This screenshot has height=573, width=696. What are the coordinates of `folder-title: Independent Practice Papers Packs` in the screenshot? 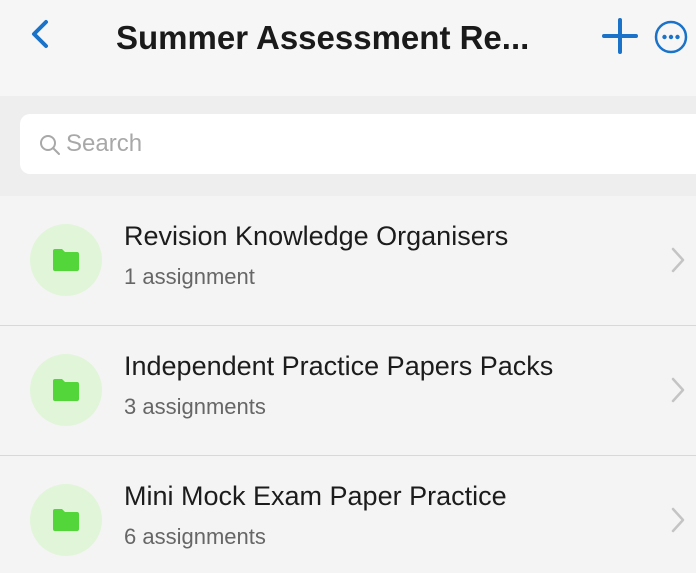 It's located at (339, 366).